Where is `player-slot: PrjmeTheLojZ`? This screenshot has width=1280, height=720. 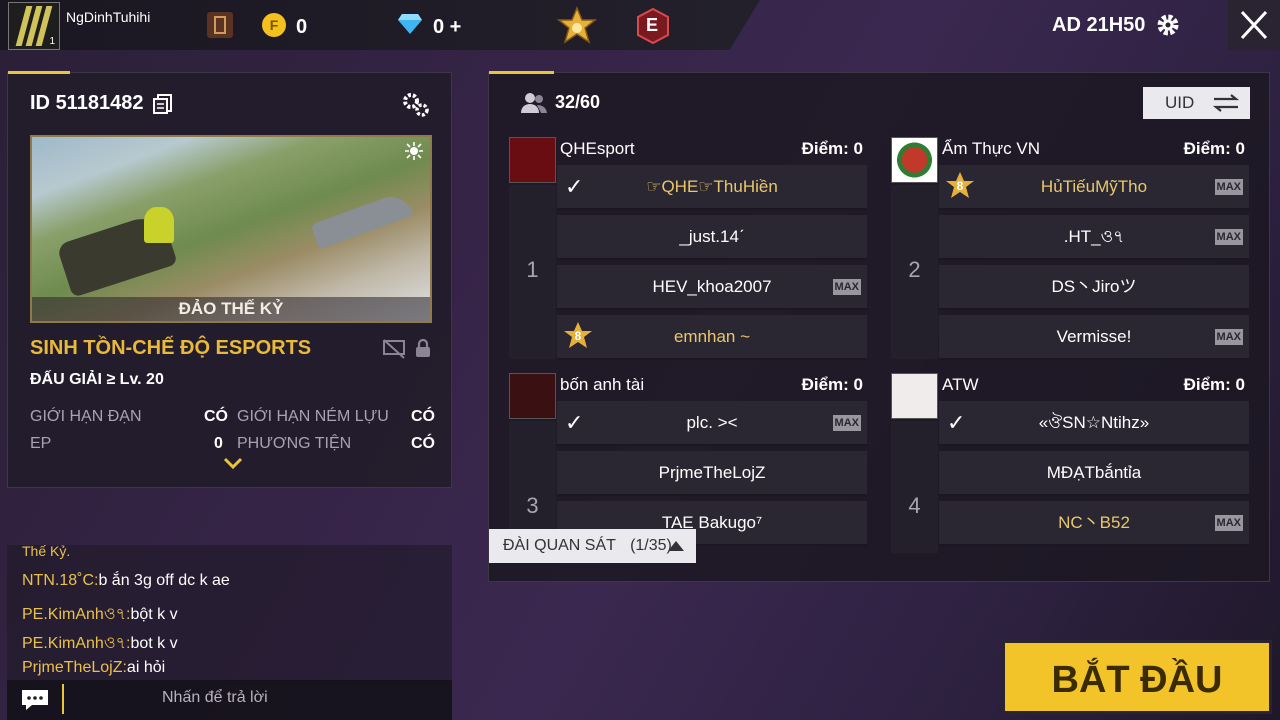
player-slot: PrjmeTheLojZ is located at coordinates (712, 473).